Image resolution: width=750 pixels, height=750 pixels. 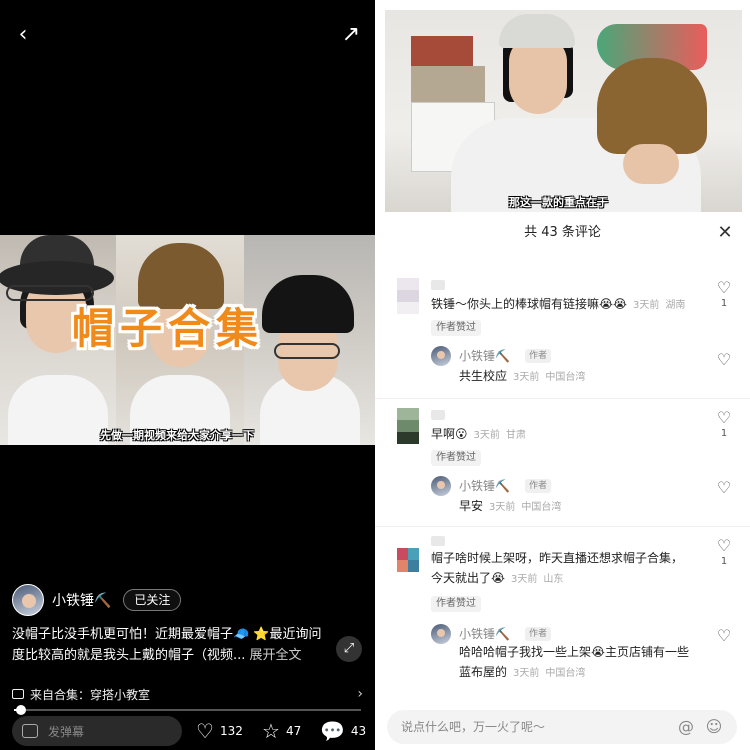 I want to click on hoodie-shape, so click(x=58, y=410).